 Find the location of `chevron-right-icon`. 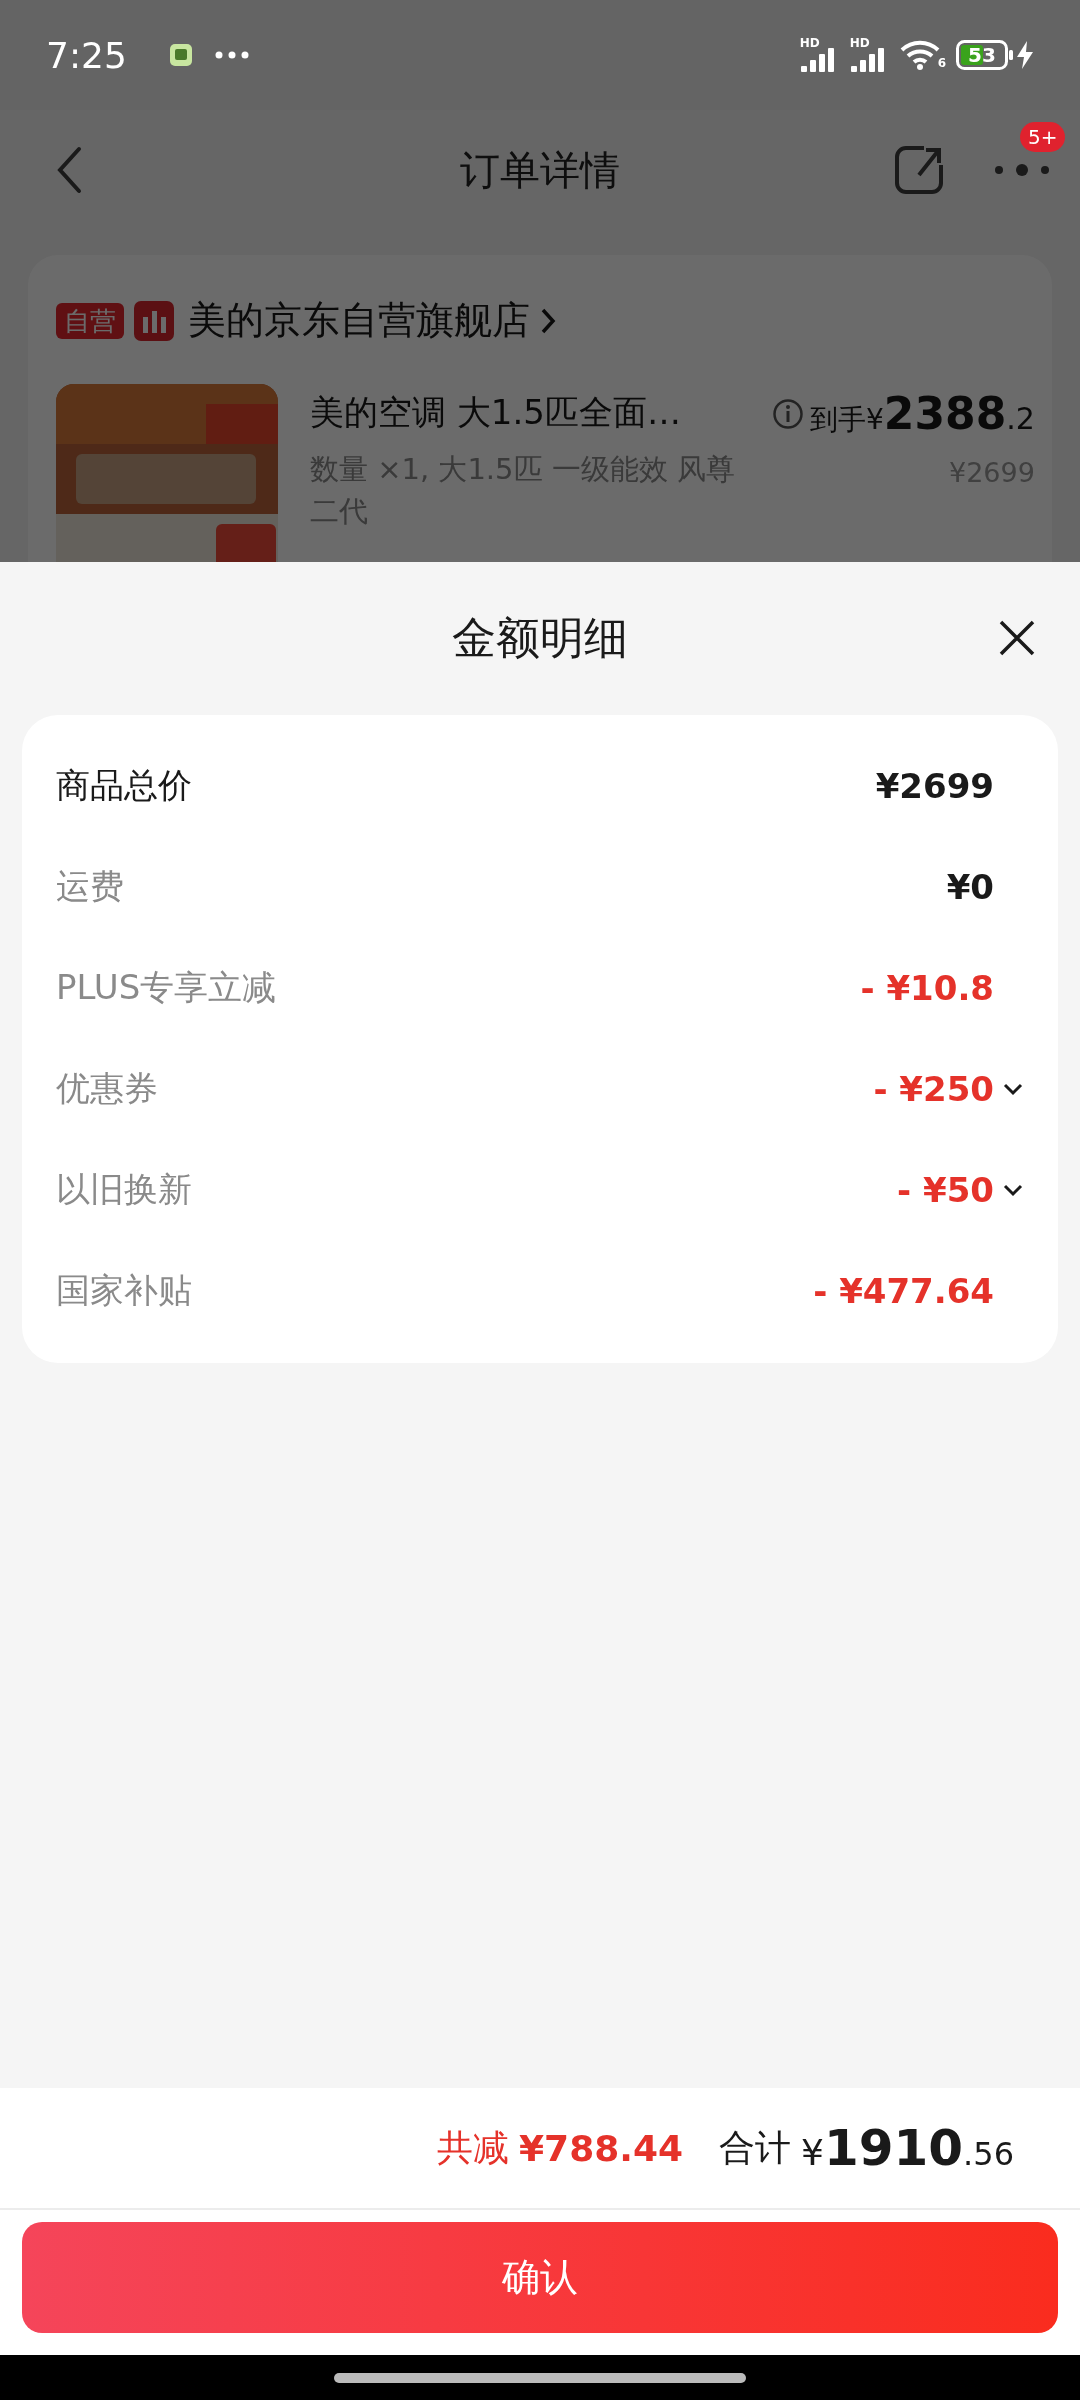

chevron-right-icon is located at coordinates (548, 320).